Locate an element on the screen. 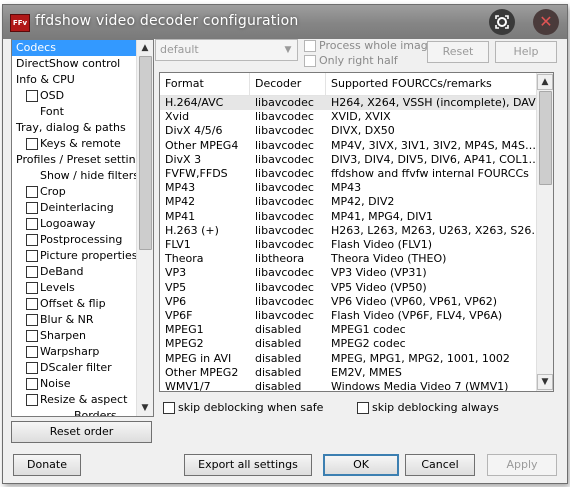 The image size is (570, 487). ffdshow-app-icon: FFv is located at coordinates (20, 23).